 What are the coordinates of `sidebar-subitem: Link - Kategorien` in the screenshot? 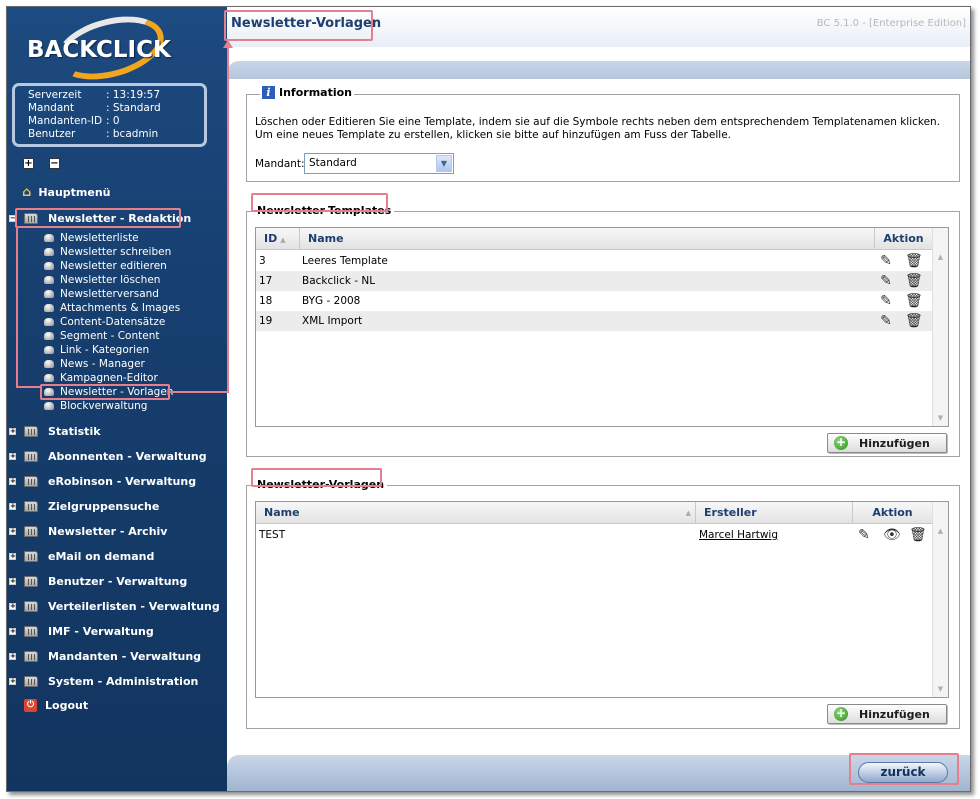 It's located at (96, 350).